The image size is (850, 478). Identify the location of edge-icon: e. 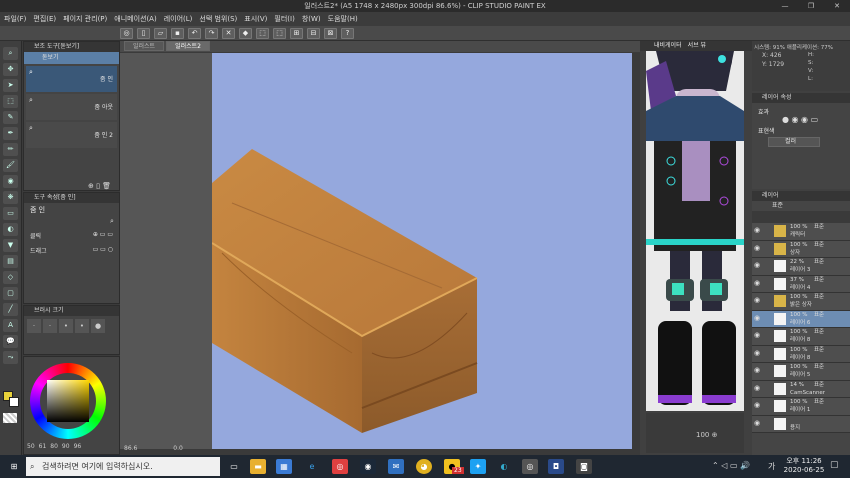
(312, 466).